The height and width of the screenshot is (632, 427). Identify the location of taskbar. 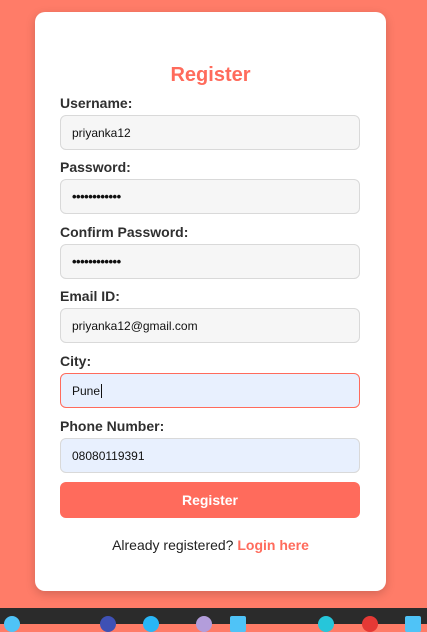
(213, 620).